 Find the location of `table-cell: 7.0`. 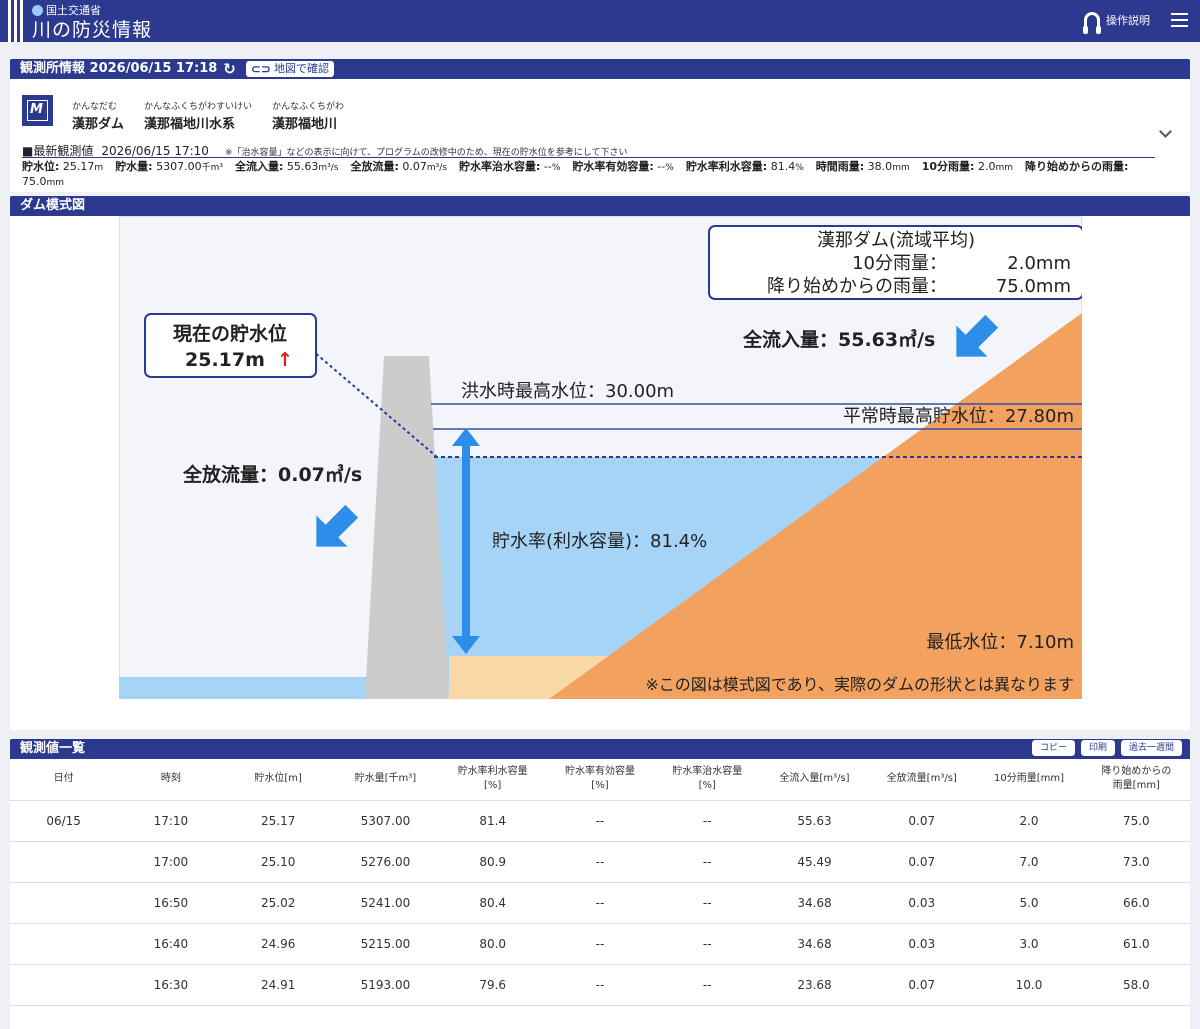

table-cell: 7.0 is located at coordinates (1029, 862).